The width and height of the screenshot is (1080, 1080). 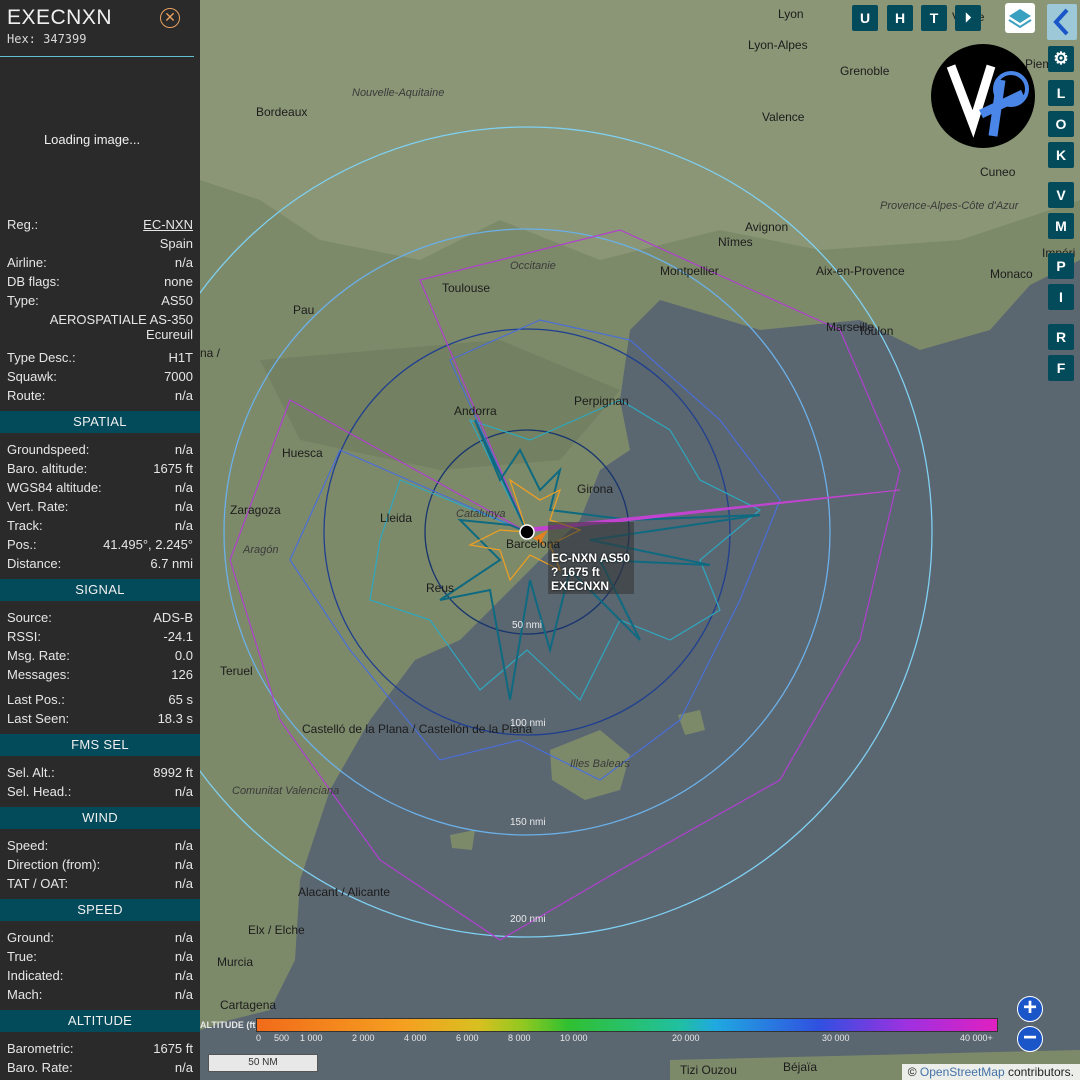 What do you see at coordinates (229, 1025) in the screenshot?
I see `altitude-legend-title: ALTITUDE (ft)` at bounding box center [229, 1025].